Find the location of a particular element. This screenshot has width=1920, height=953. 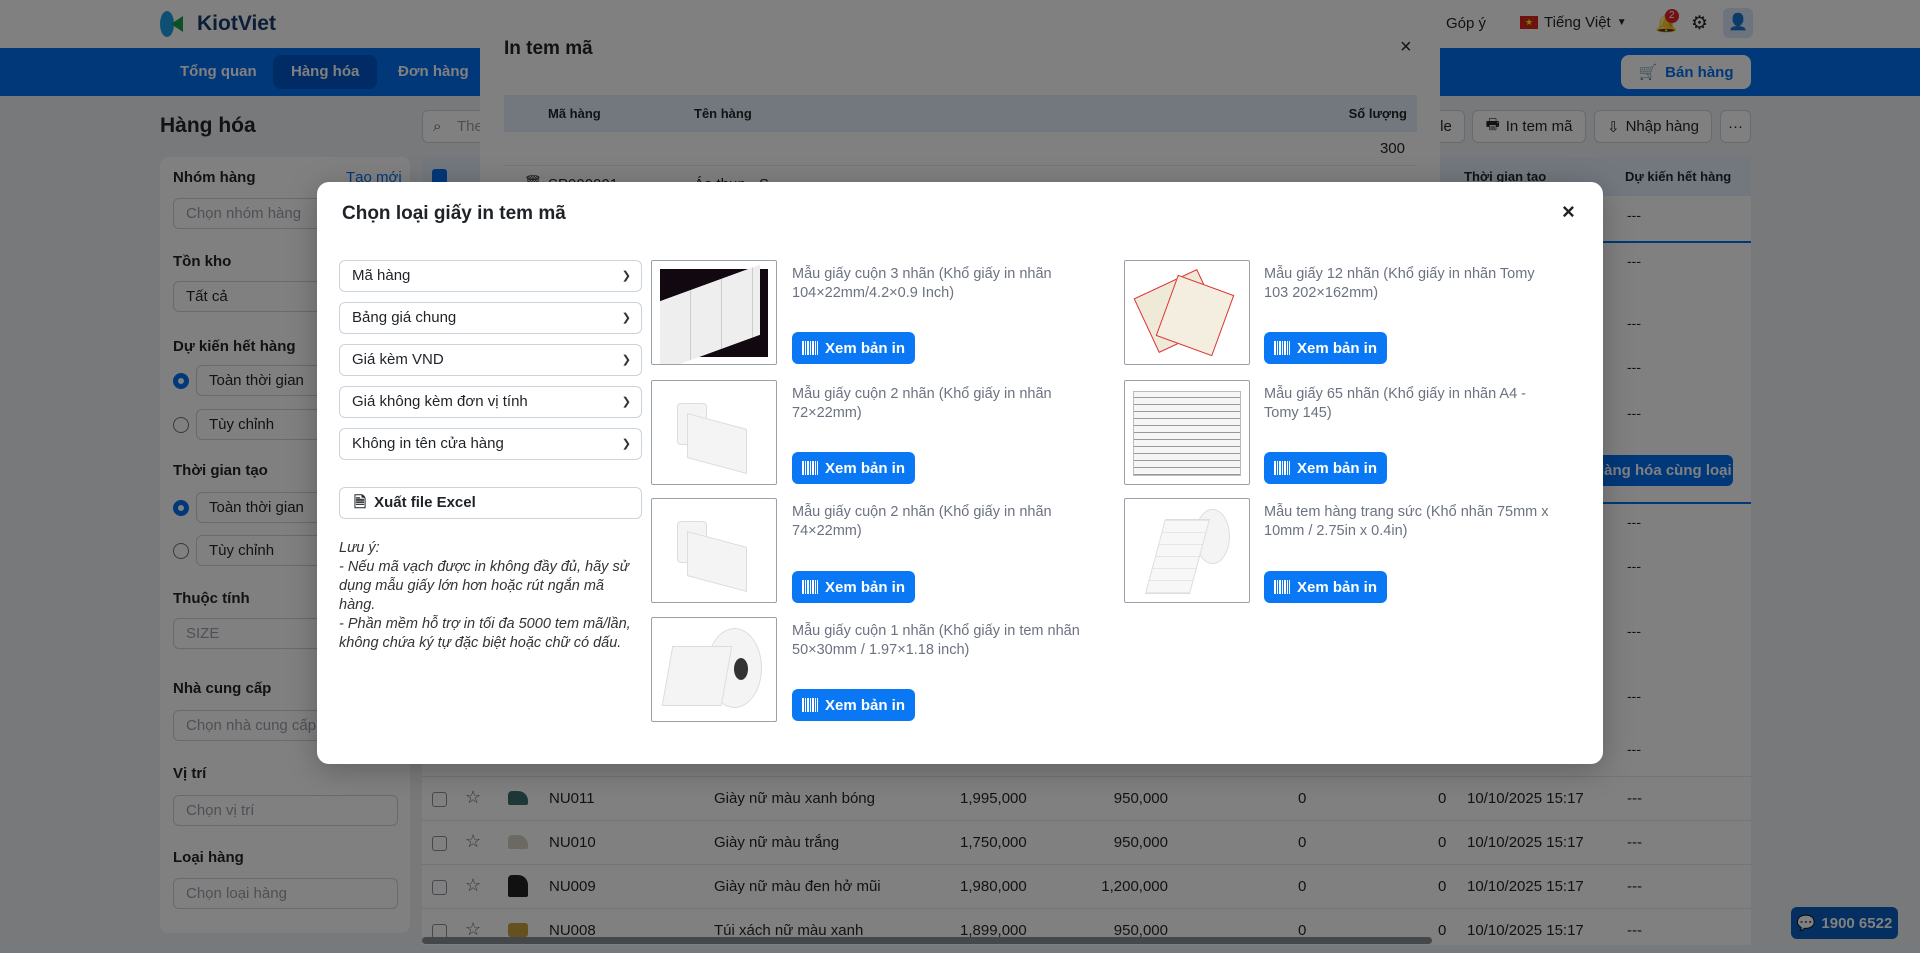

store-name-select: Không in tên cửa hàng ❯ is located at coordinates (490, 444).